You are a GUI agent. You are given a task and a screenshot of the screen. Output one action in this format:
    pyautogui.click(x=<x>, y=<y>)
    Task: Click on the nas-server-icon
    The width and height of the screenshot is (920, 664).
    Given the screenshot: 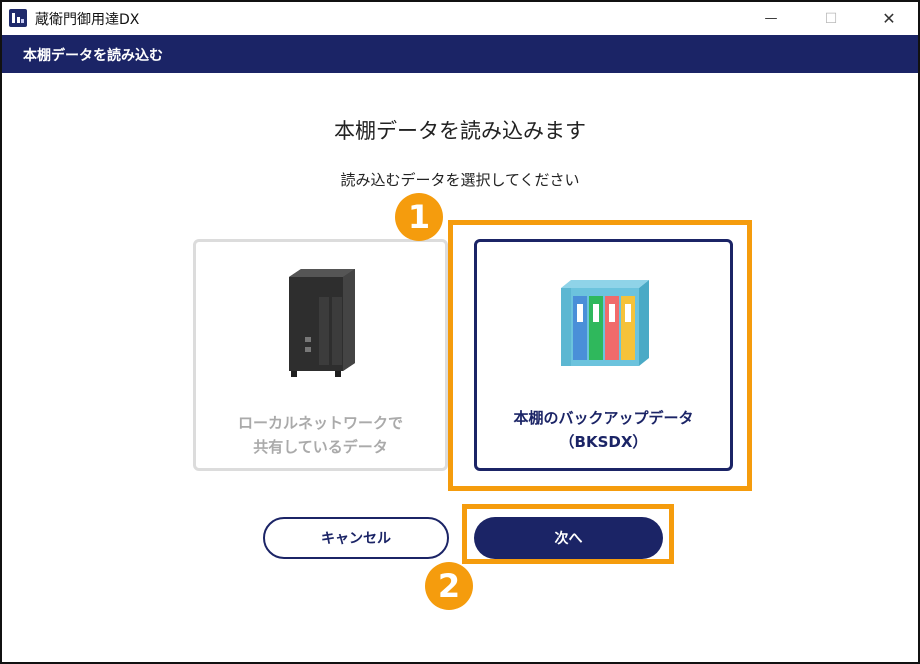 What is the action you would take?
    pyautogui.click(x=322, y=323)
    